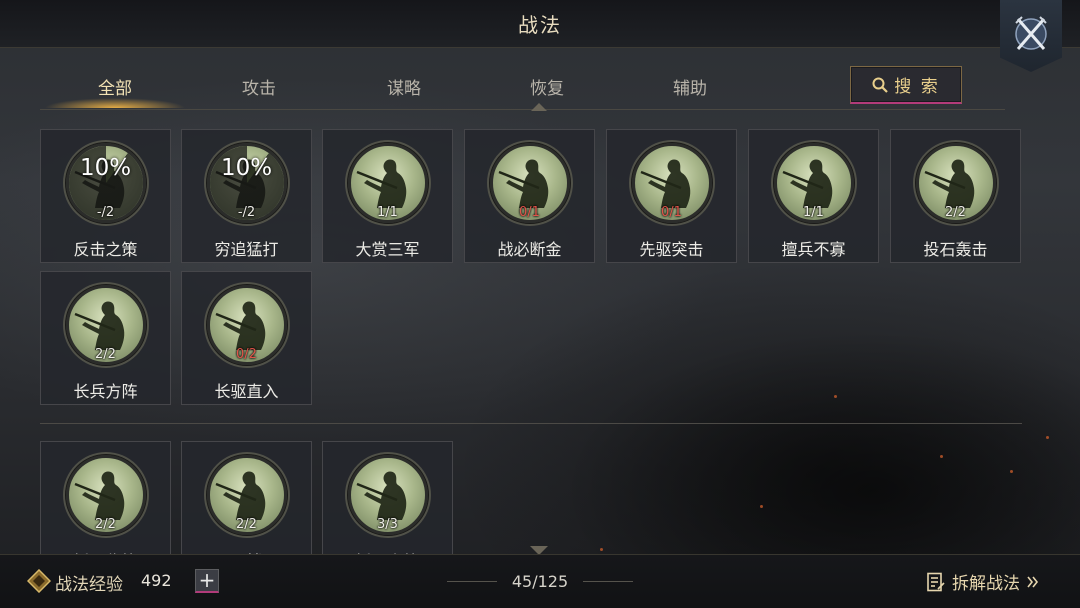 The height and width of the screenshot is (608, 1080). What do you see at coordinates (115, 89) in the screenshot?
I see `tab-all: 全部` at bounding box center [115, 89].